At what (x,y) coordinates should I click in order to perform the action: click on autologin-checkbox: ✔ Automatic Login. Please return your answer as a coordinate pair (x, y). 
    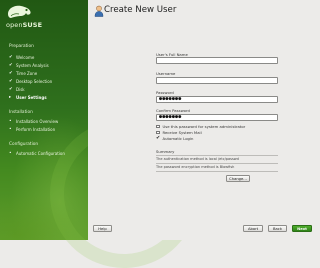
    Looking at the image, I should click on (174, 138).